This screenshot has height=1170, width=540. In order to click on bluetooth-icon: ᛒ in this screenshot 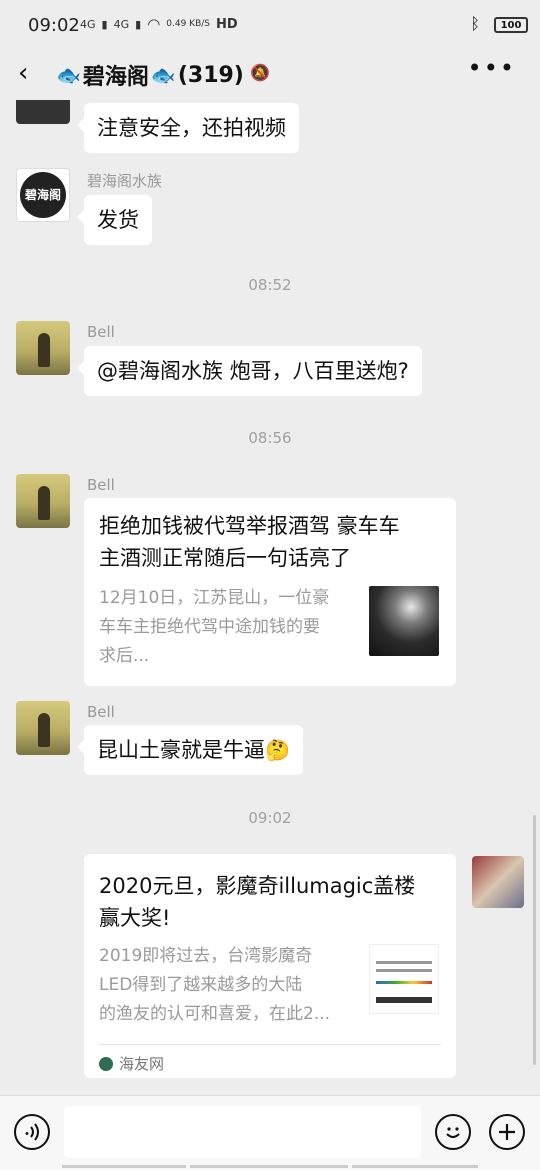, I will do `click(475, 23)`.